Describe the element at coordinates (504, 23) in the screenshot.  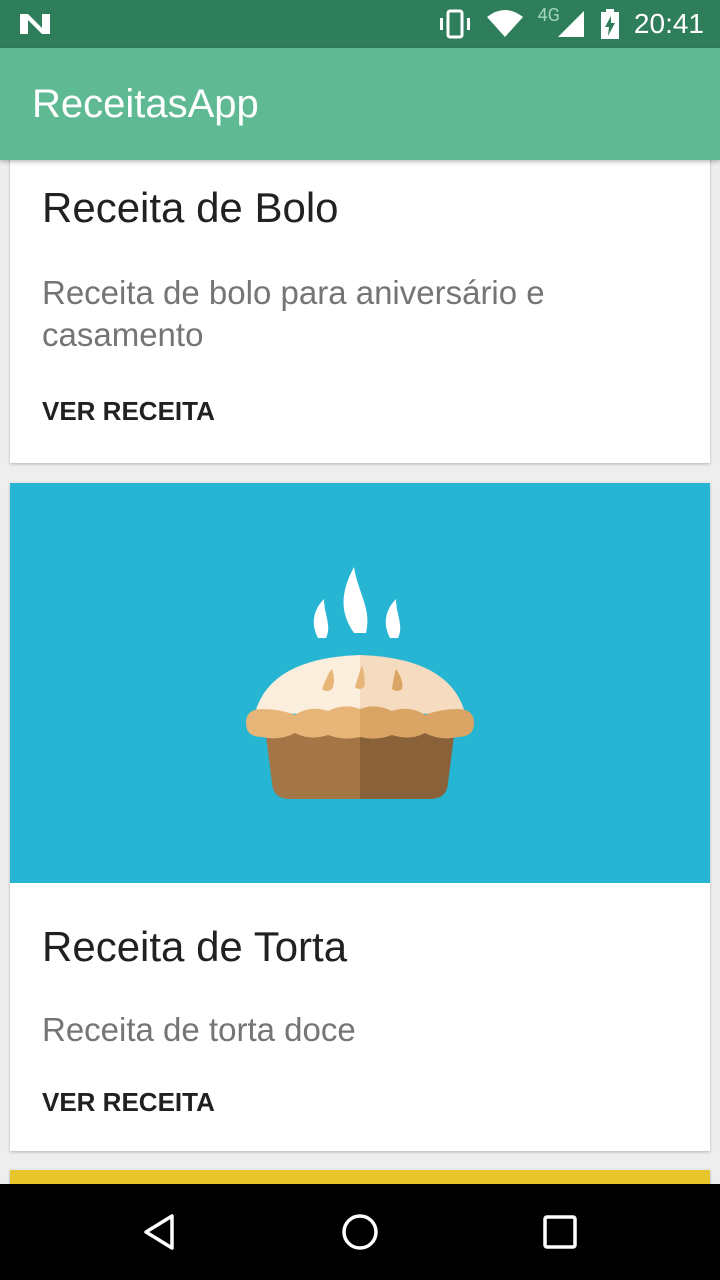
I see `wifi-icon` at that location.